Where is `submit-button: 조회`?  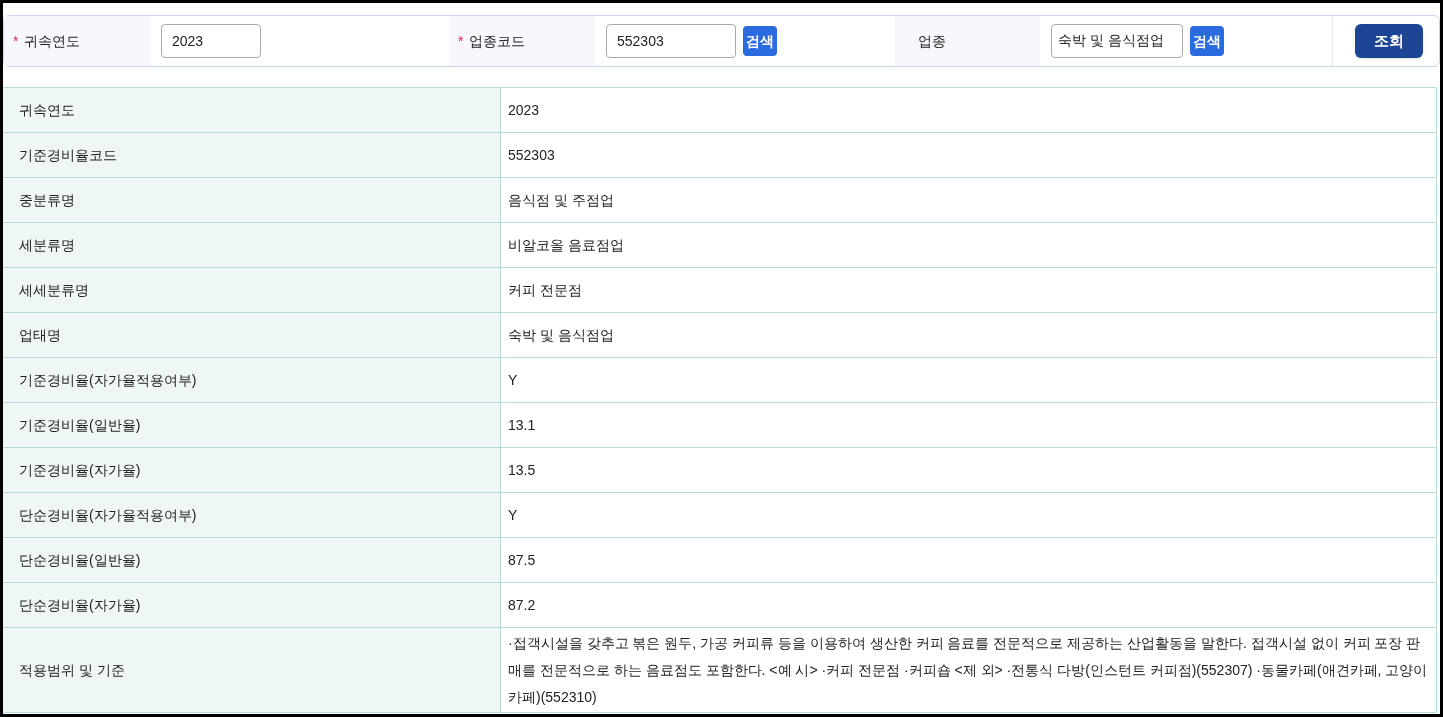 submit-button: 조회 is located at coordinates (1389, 41).